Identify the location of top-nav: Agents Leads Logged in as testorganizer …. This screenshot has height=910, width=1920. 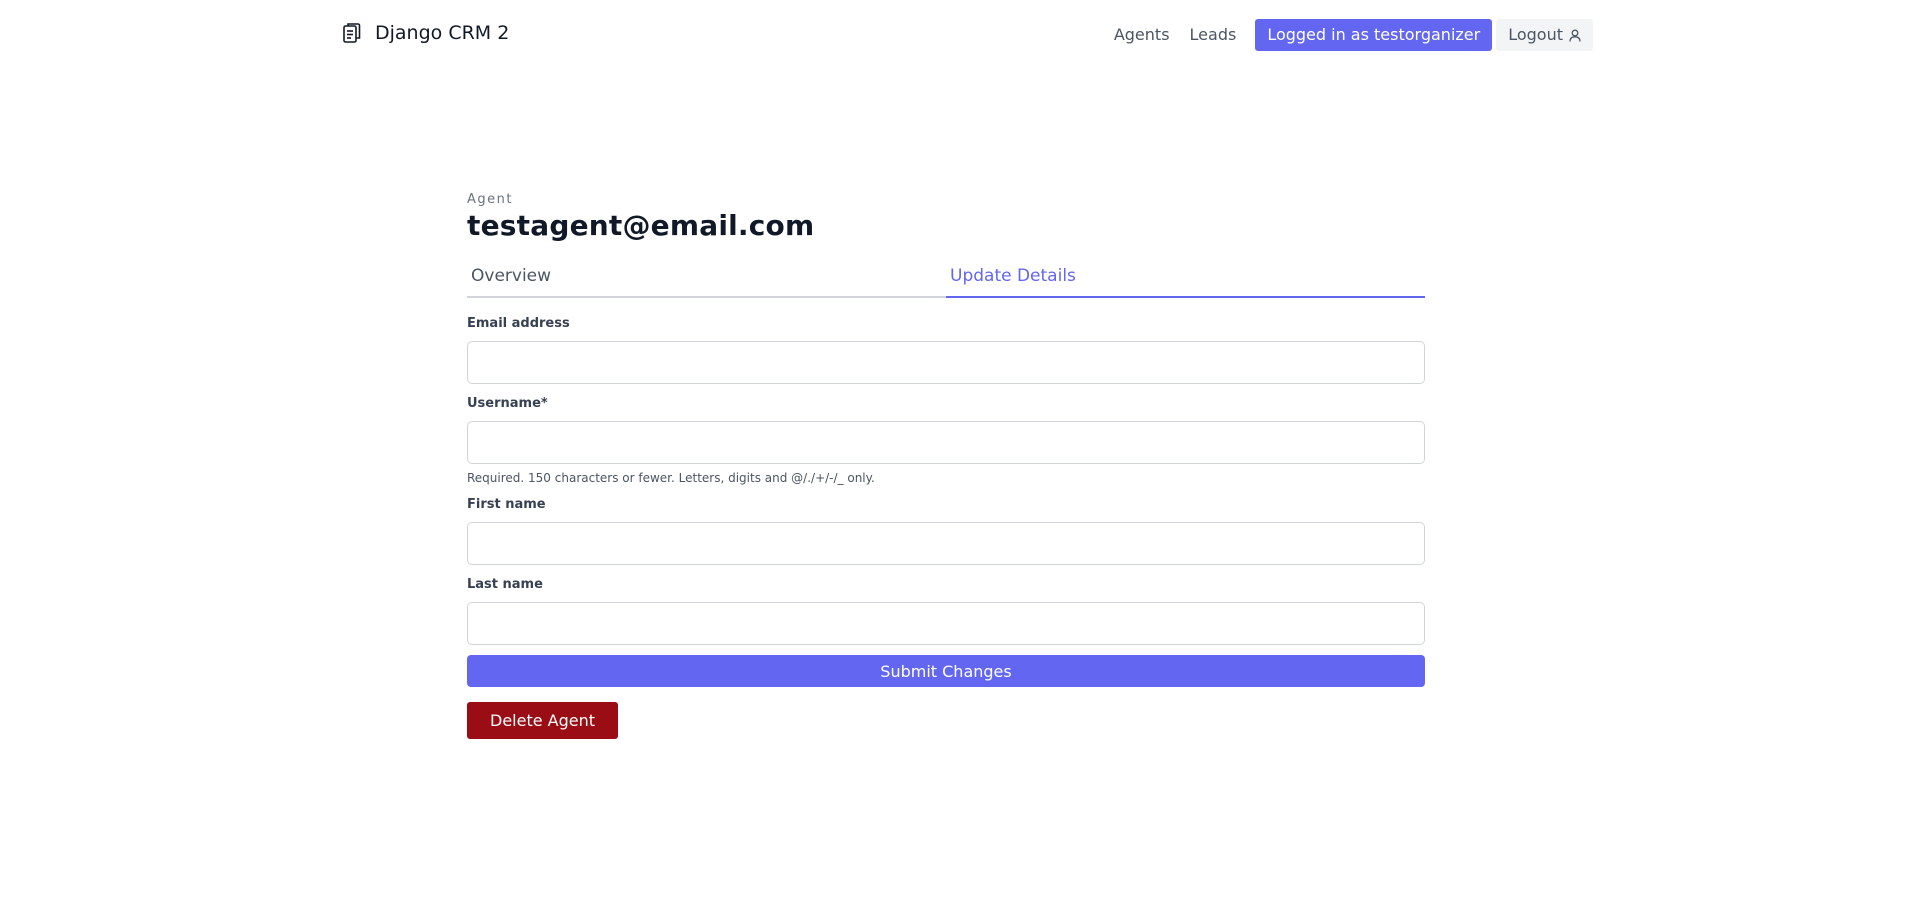
(1353, 35).